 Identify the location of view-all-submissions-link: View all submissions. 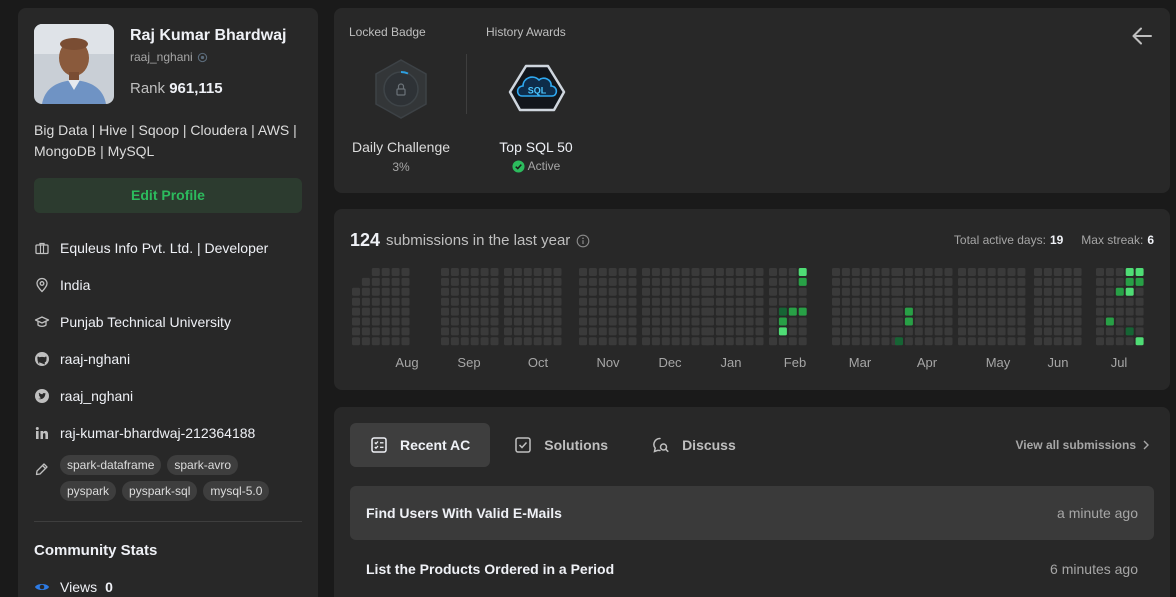
(1083, 445).